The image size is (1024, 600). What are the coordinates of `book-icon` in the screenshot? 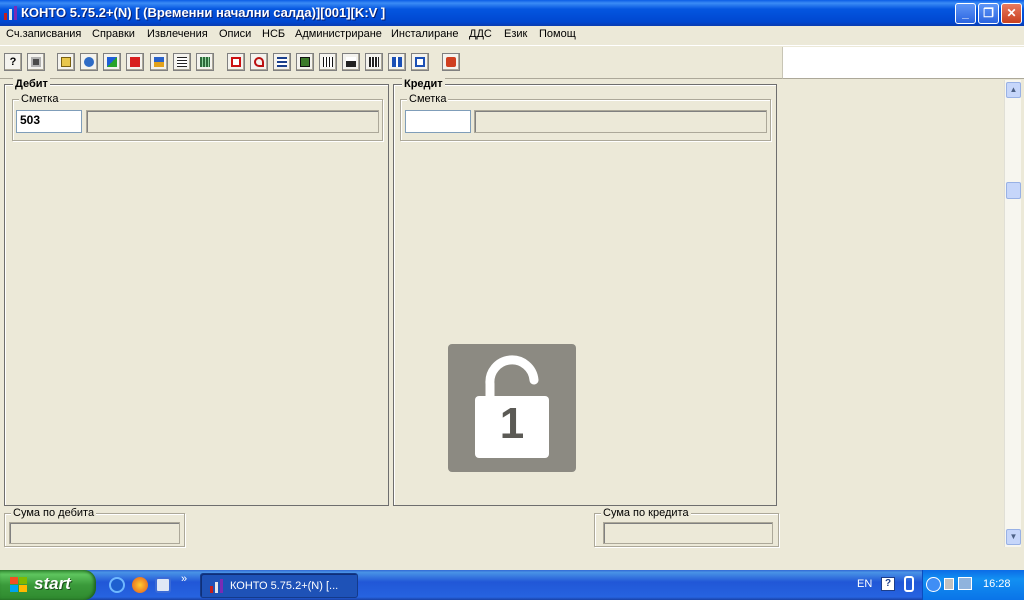 It's located at (305, 62).